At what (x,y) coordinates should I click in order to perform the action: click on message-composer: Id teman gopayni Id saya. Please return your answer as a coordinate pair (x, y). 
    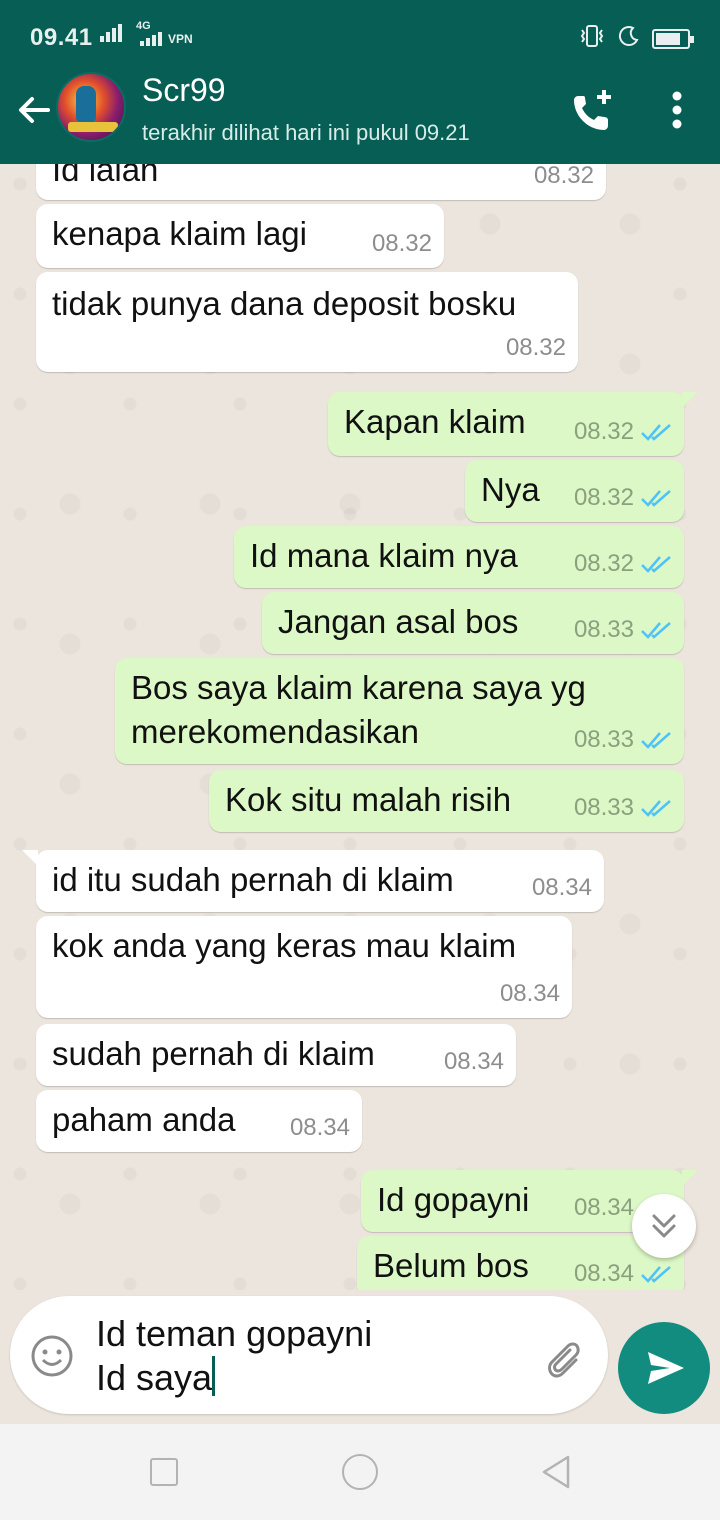
    Looking at the image, I should click on (309, 1355).